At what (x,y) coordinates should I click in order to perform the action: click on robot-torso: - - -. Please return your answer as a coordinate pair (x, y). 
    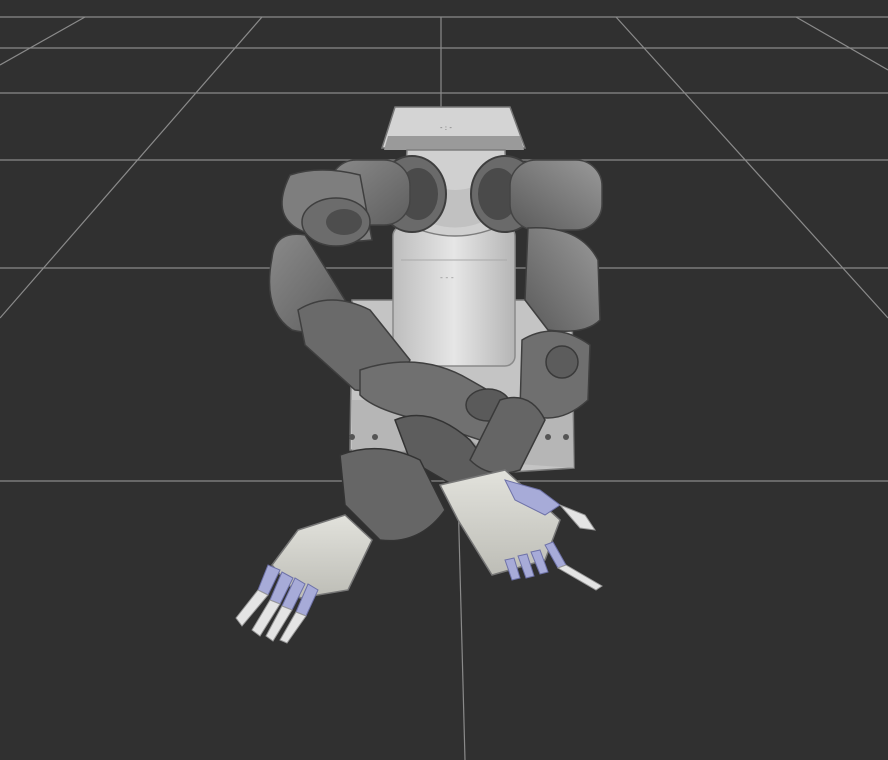
    Looking at the image, I should click on (454, 296).